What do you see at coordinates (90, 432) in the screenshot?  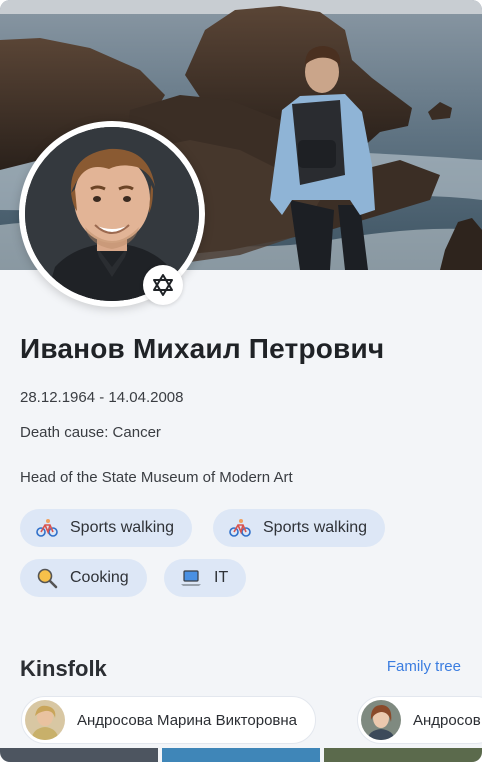 I see `death-cause: Death cause: Cancer` at bounding box center [90, 432].